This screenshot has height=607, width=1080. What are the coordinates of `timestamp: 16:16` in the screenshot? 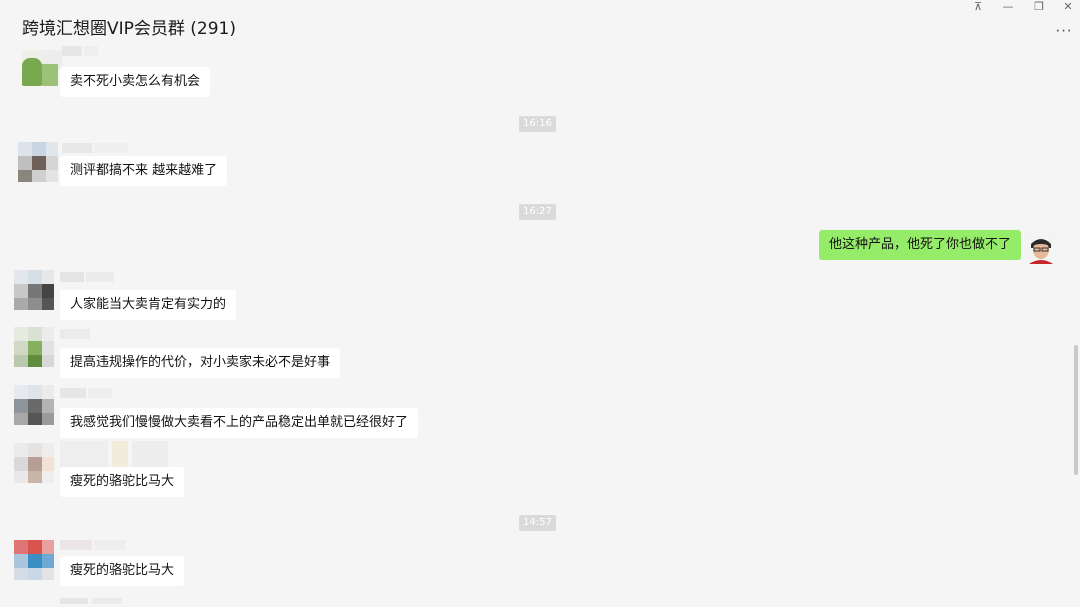 It's located at (537, 124).